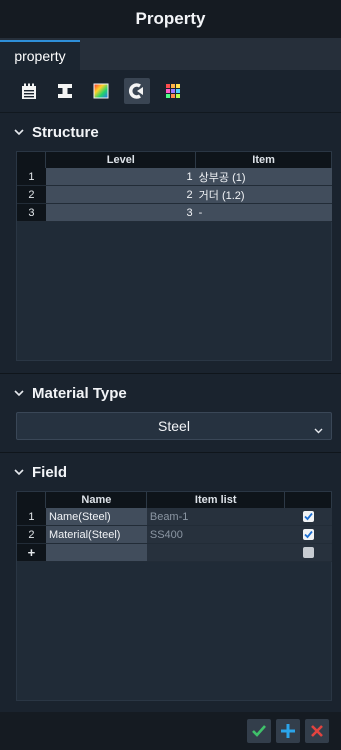 This screenshot has width=341, height=750. What do you see at coordinates (32, 500) in the screenshot?
I see `field-corner-header` at bounding box center [32, 500].